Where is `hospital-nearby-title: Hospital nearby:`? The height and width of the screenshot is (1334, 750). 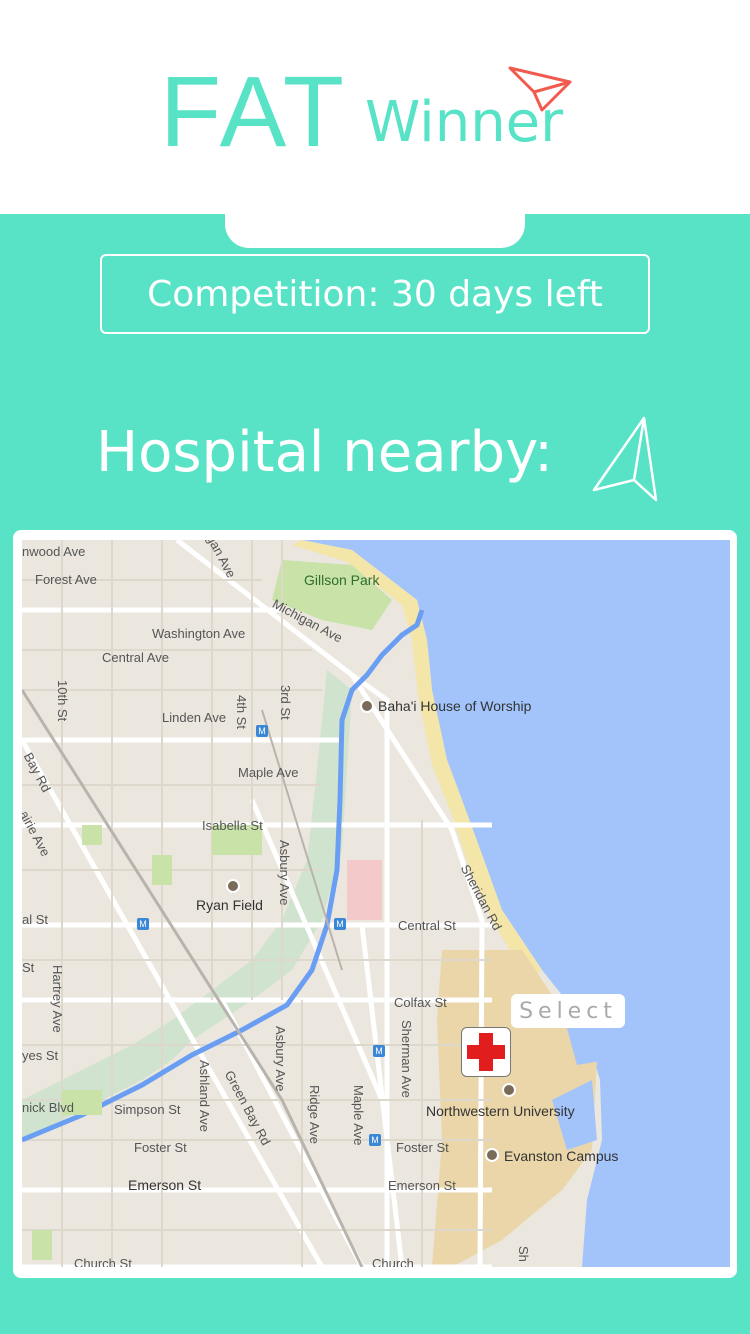
hospital-nearby-title: Hospital nearby: is located at coordinates (325, 452).